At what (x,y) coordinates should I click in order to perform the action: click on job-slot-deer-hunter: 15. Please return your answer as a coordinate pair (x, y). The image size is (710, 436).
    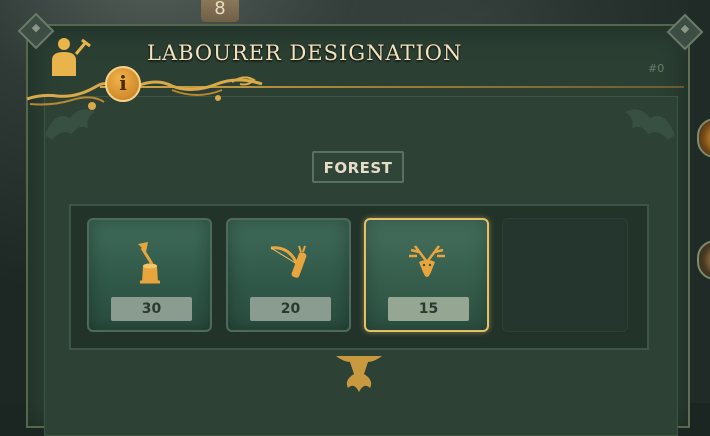
    Looking at the image, I should click on (426, 275).